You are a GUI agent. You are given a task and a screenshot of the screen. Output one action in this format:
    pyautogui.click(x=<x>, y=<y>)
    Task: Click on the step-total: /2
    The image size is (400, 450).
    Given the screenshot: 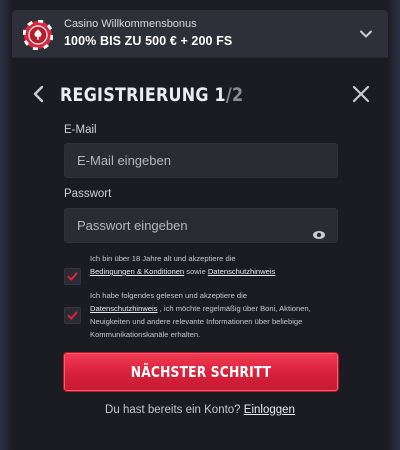 What is the action you would take?
    pyautogui.click(x=234, y=95)
    